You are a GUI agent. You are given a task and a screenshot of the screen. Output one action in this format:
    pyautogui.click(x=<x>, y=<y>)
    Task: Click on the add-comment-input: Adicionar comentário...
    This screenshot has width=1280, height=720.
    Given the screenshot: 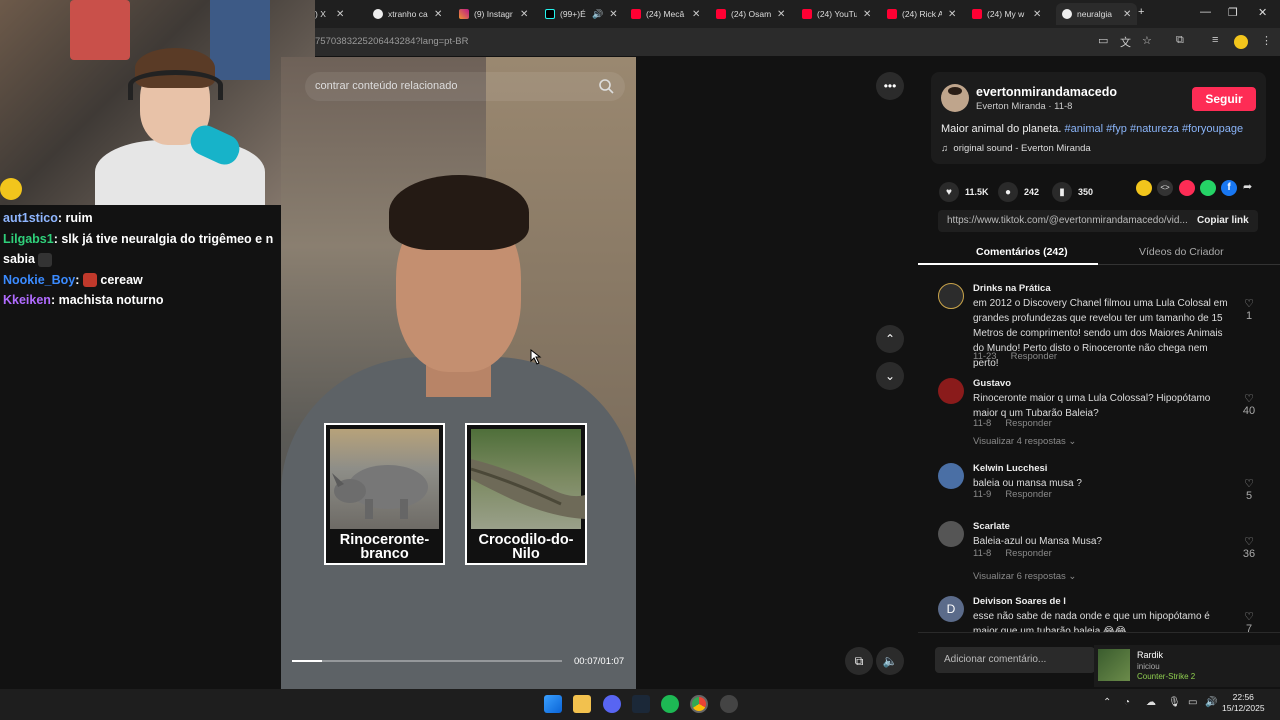 What is the action you would take?
    pyautogui.click(x=1015, y=660)
    